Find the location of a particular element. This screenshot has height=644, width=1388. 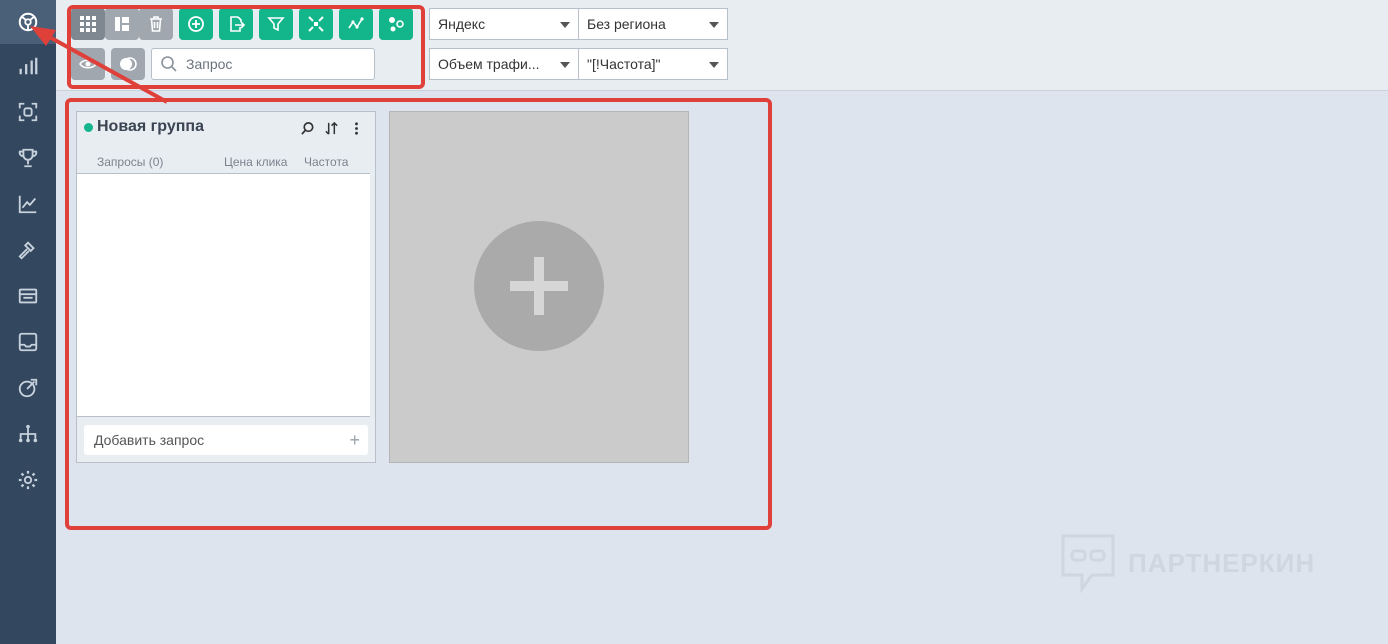

column-click-price: Цена клика is located at coordinates (255, 162).